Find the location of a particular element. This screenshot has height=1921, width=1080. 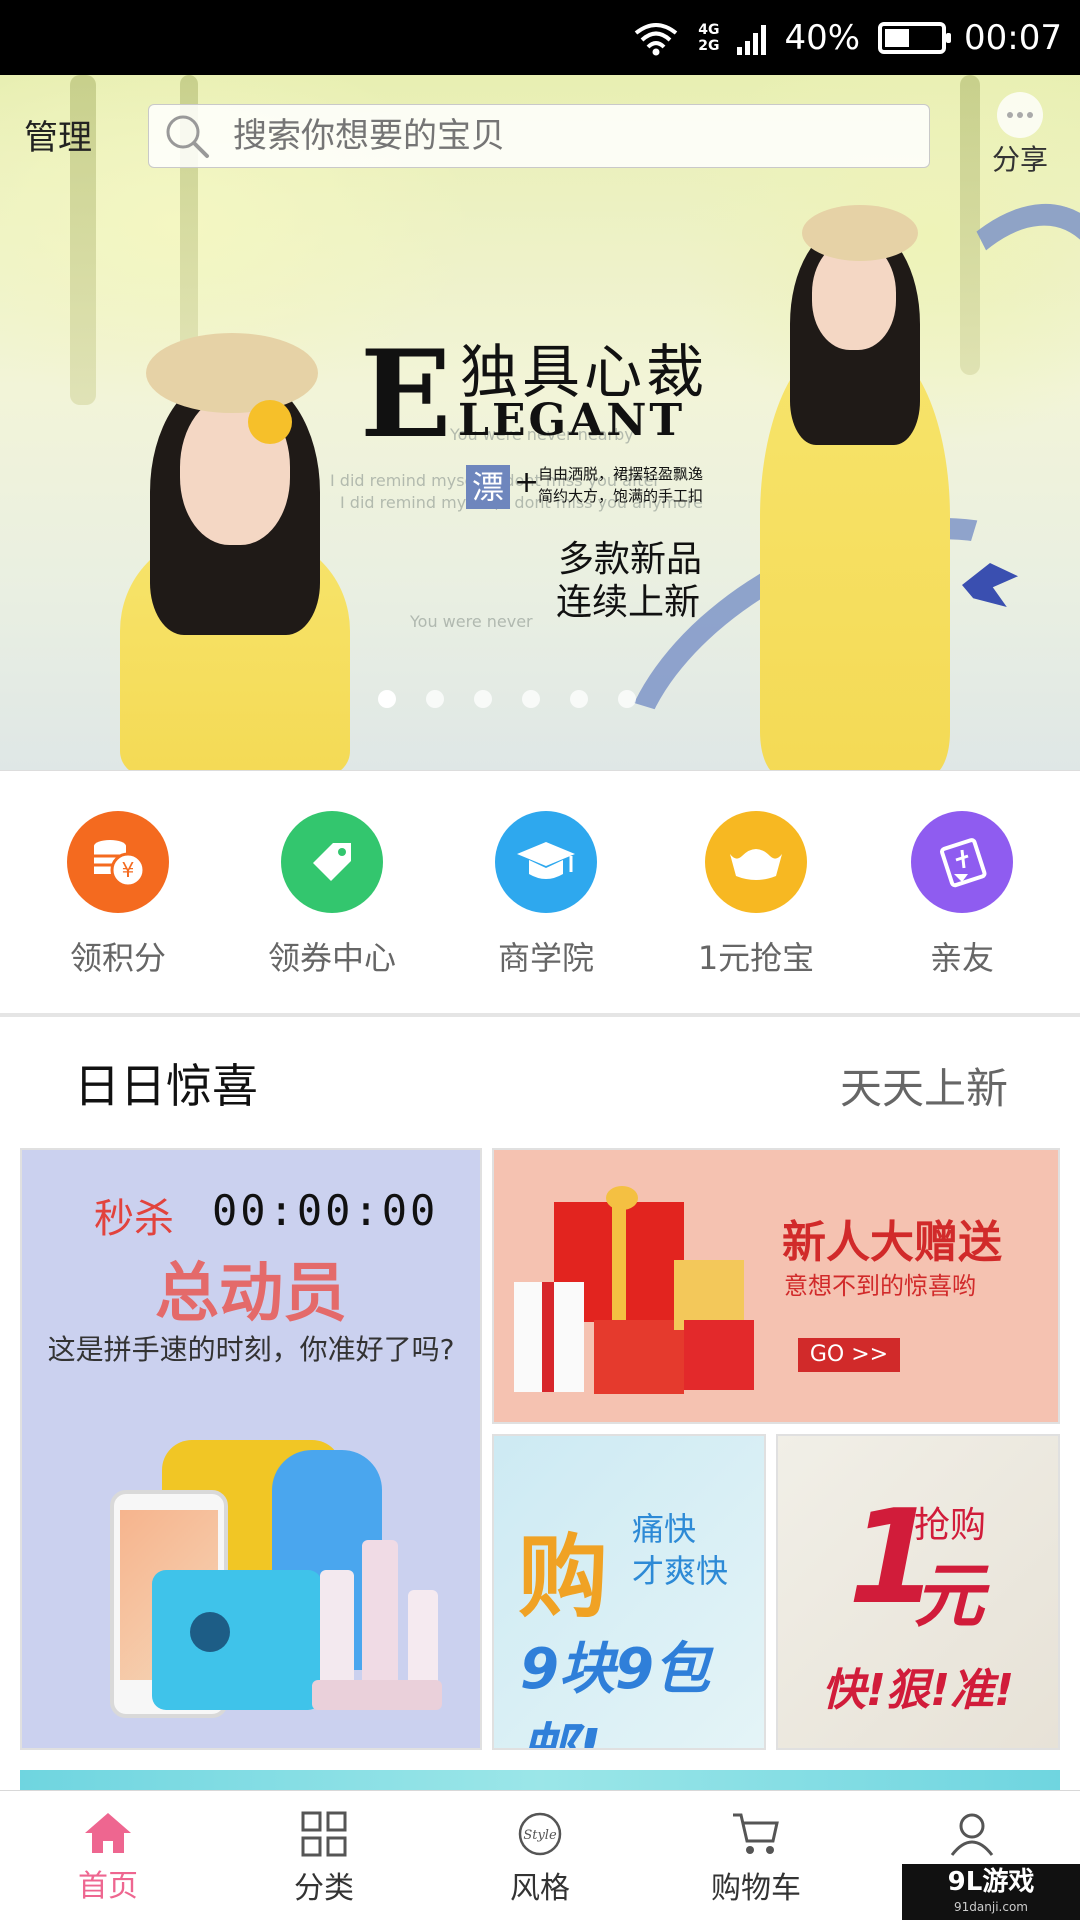

flash-sale-headline: 总动员 is located at coordinates (251, 1294).